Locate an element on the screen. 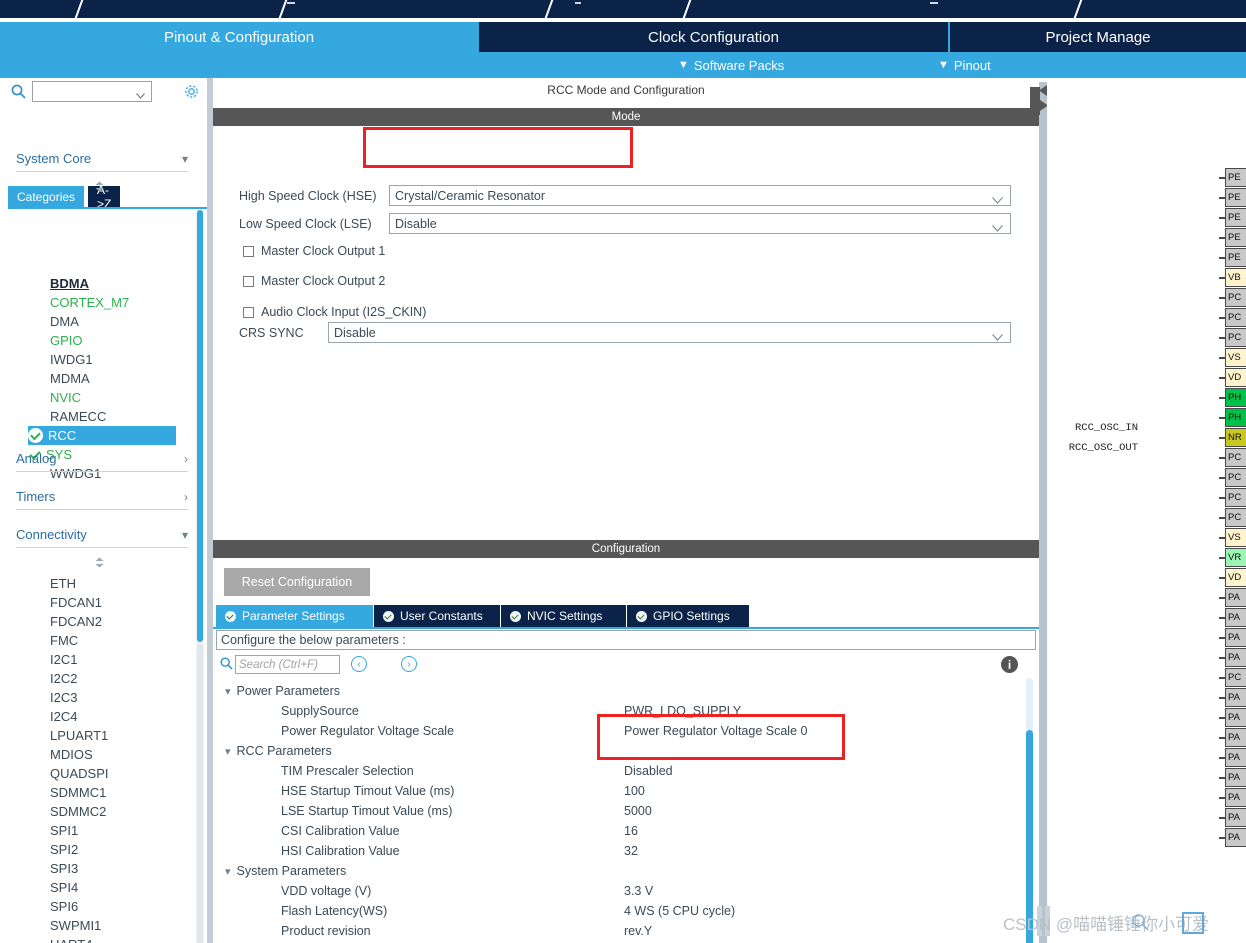 This screenshot has width=1246, height=943. tree-group-rcc-parameters: ▾ RCC Parameters is located at coordinates (278, 751).